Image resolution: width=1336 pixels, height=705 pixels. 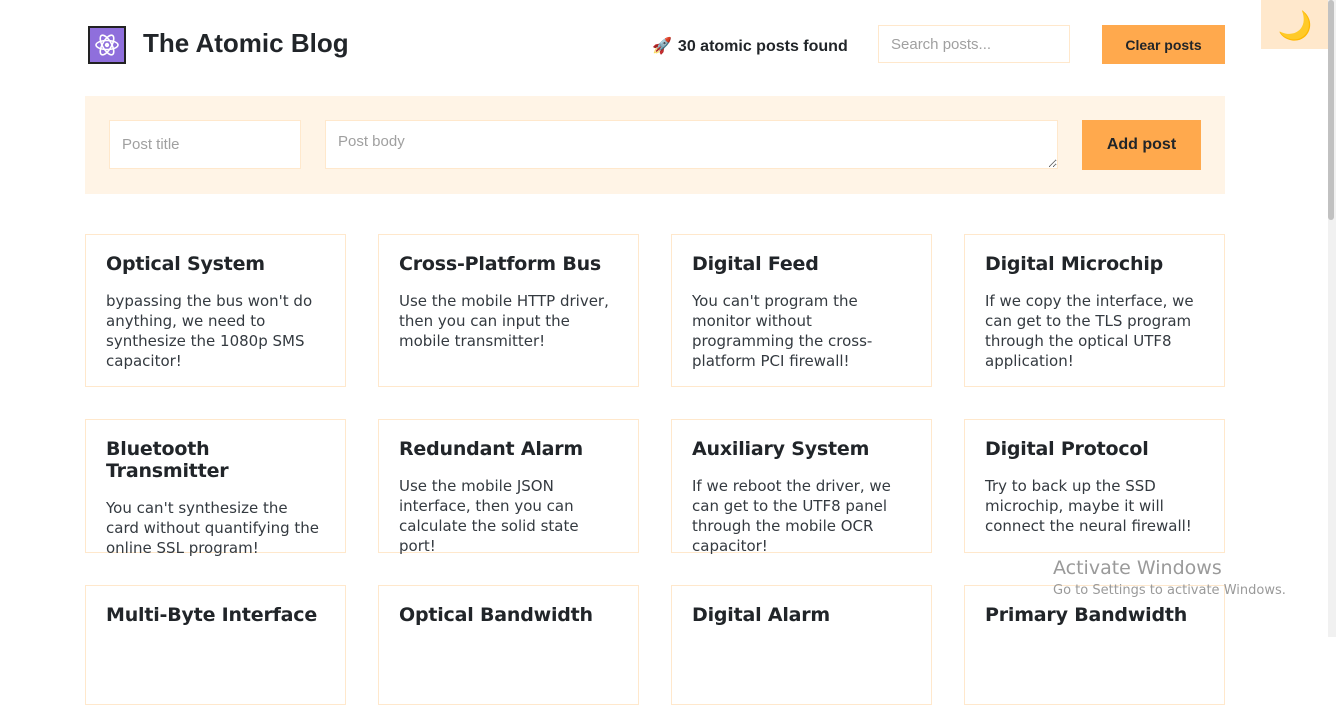 I want to click on post-title: Auxiliary System, so click(x=781, y=449).